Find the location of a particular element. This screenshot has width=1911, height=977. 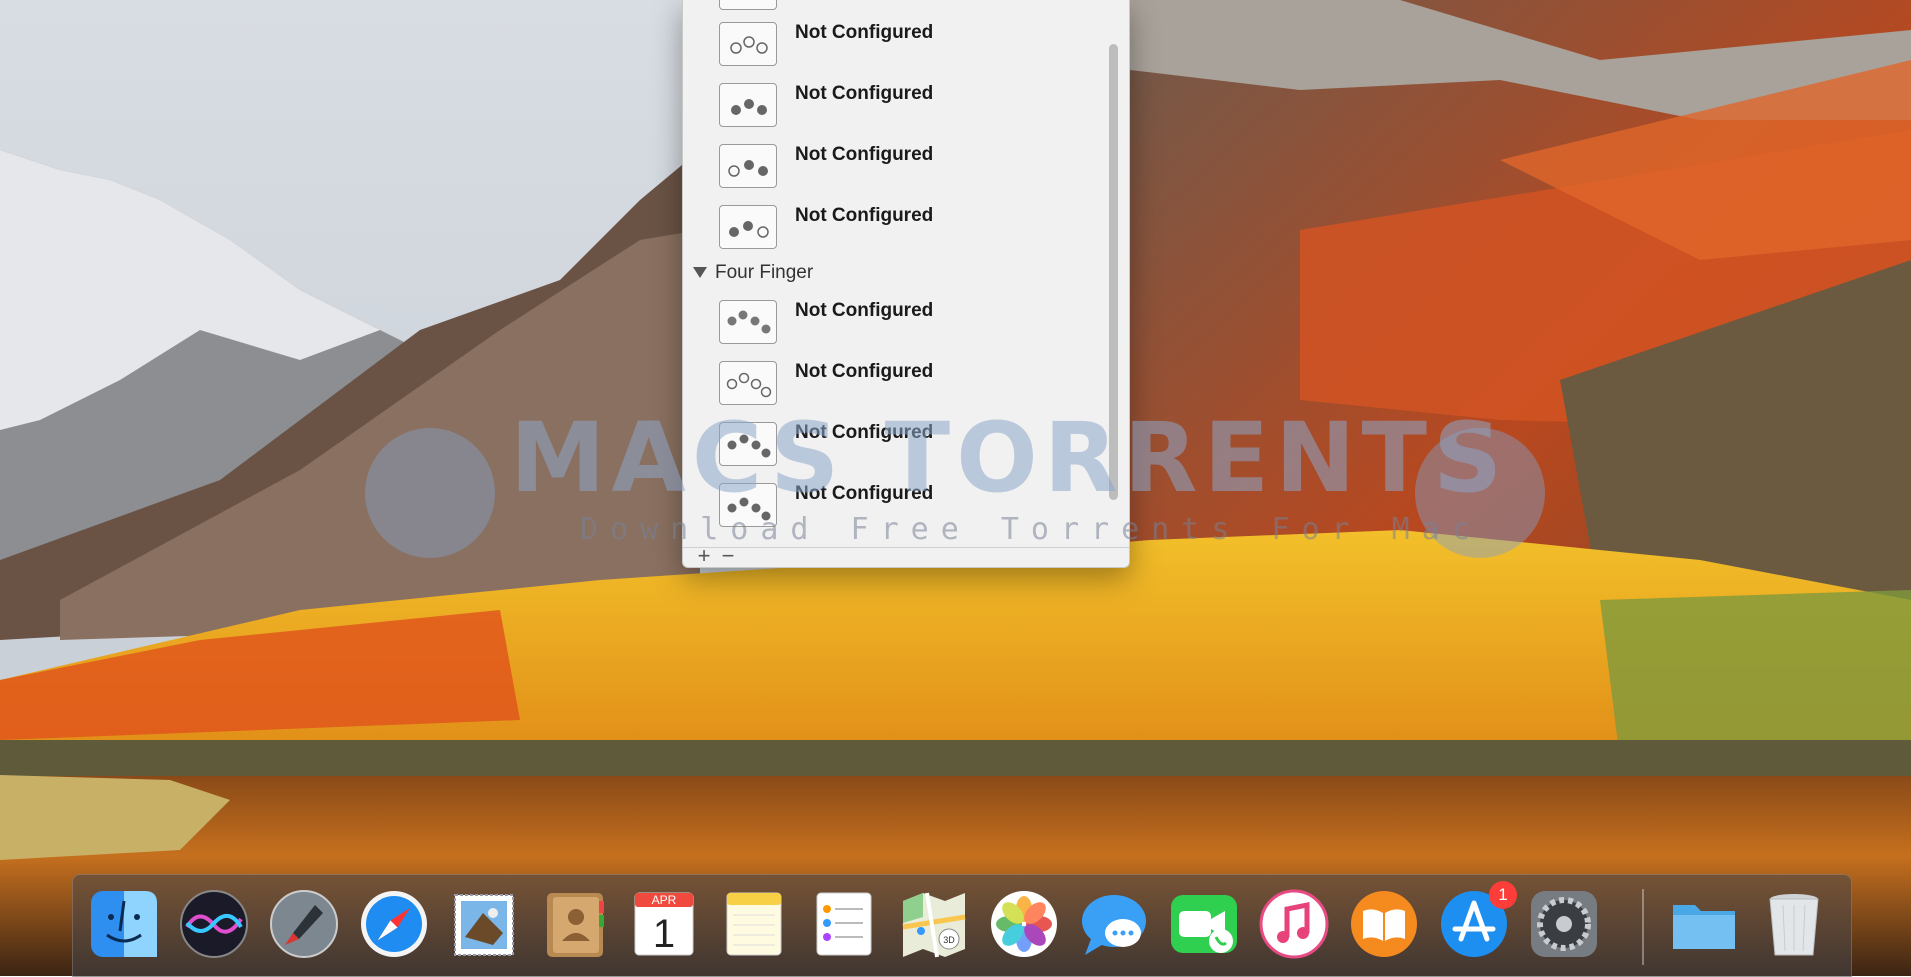

section-four-finger: Four Finger is located at coordinates (753, 274).